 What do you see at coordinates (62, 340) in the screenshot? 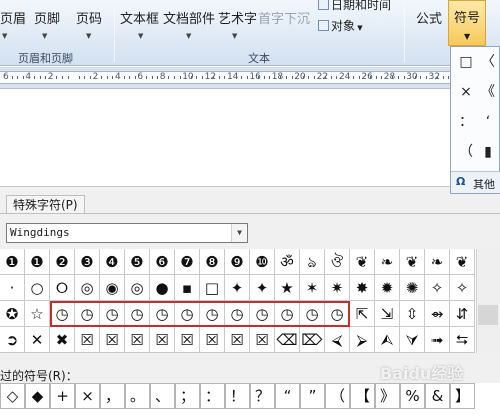
I see `symbol-grid-cell: ✖` at bounding box center [62, 340].